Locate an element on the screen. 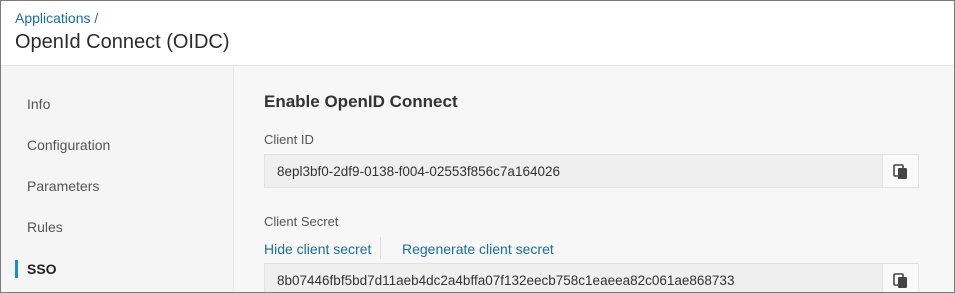 The image size is (955, 293). sidebar-item-label: Configuration is located at coordinates (69, 145).